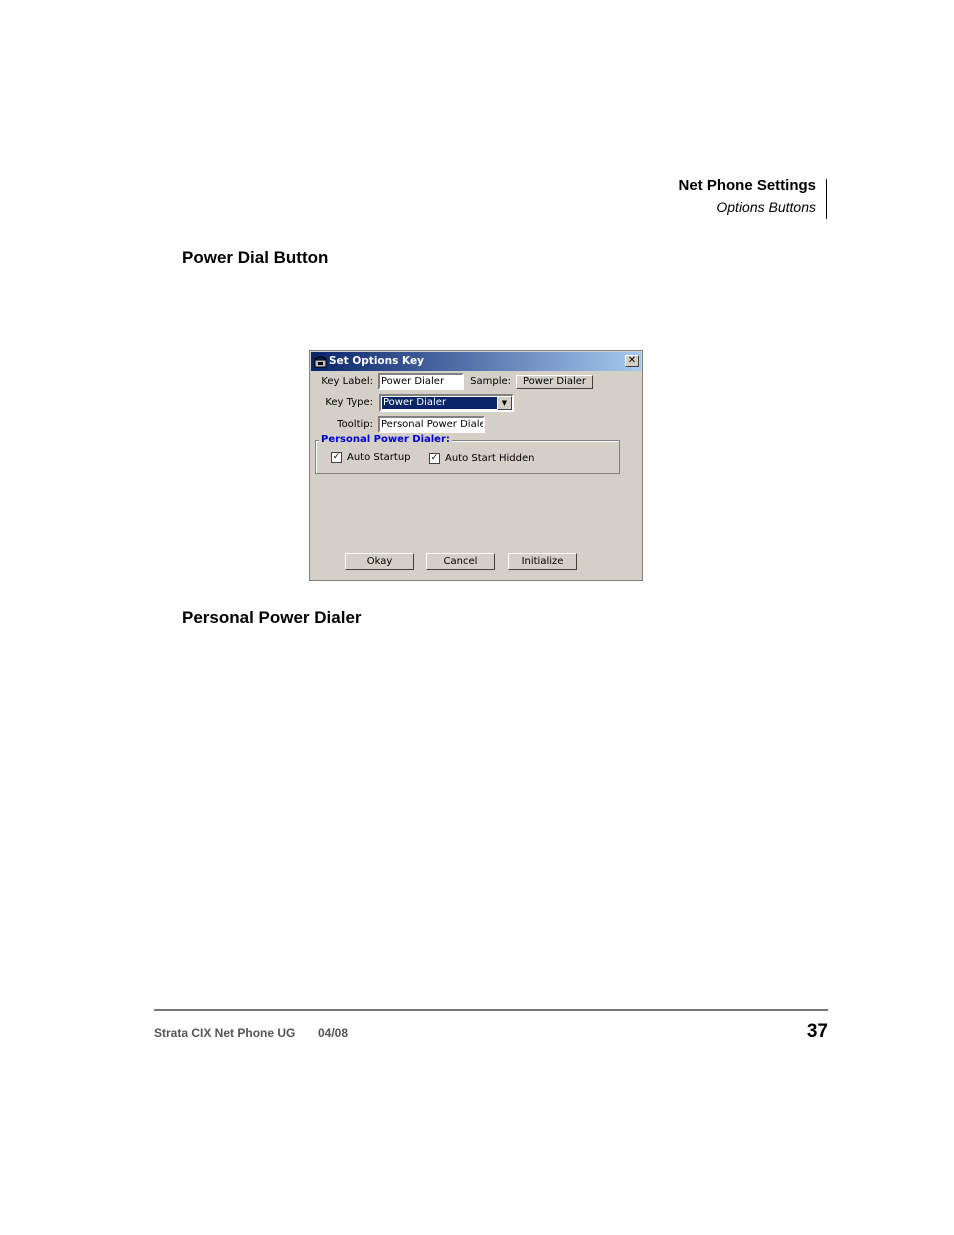 The height and width of the screenshot is (1235, 954). I want to click on footer-date: 04/08, so click(333, 1033).